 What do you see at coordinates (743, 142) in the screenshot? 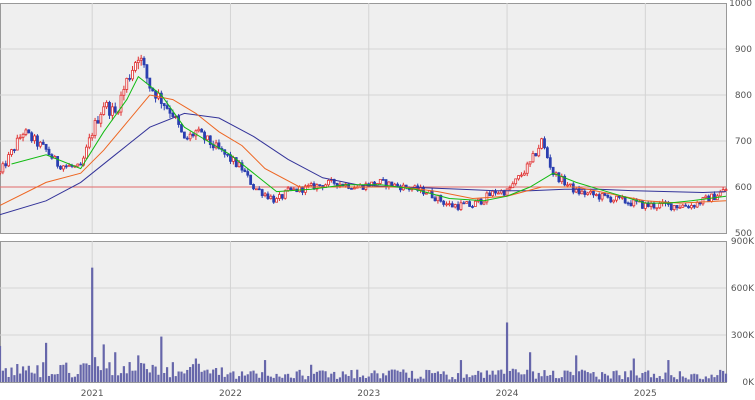
I see `price-y-tick-label: 700` at bounding box center [743, 142].